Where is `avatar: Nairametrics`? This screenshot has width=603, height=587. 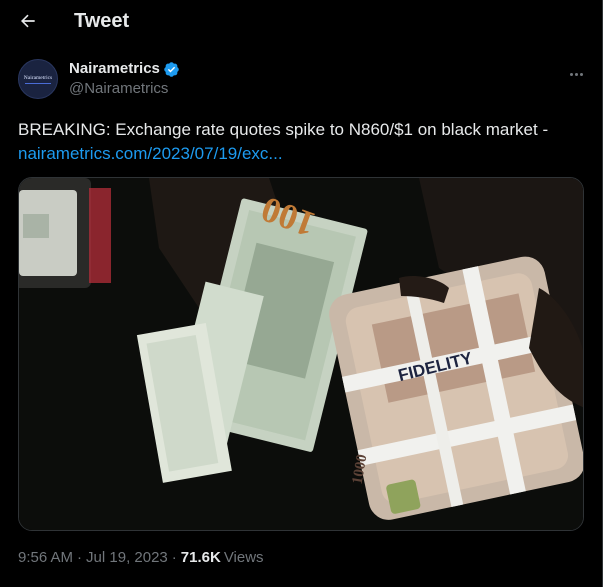 avatar: Nairametrics is located at coordinates (38, 79).